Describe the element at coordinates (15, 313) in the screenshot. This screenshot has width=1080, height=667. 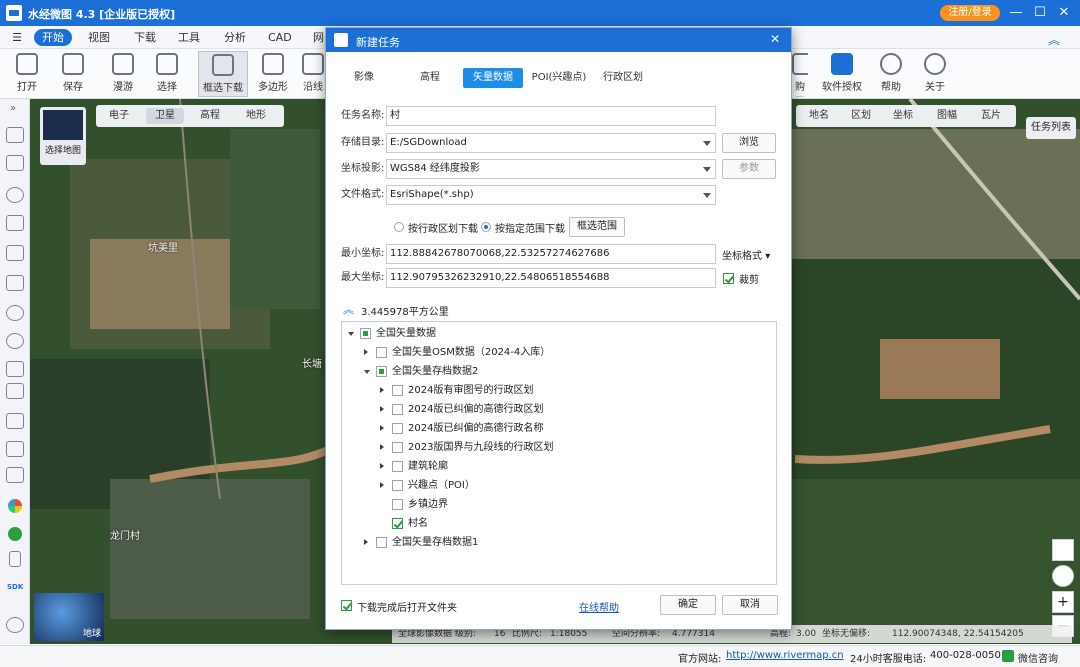
I see `circle-tool-icon` at that location.